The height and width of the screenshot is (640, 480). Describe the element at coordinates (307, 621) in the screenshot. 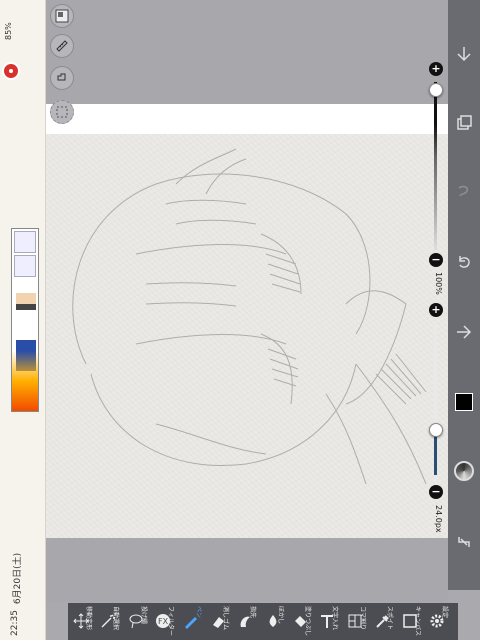

I see `tool-label: 塗りつぶし` at that location.